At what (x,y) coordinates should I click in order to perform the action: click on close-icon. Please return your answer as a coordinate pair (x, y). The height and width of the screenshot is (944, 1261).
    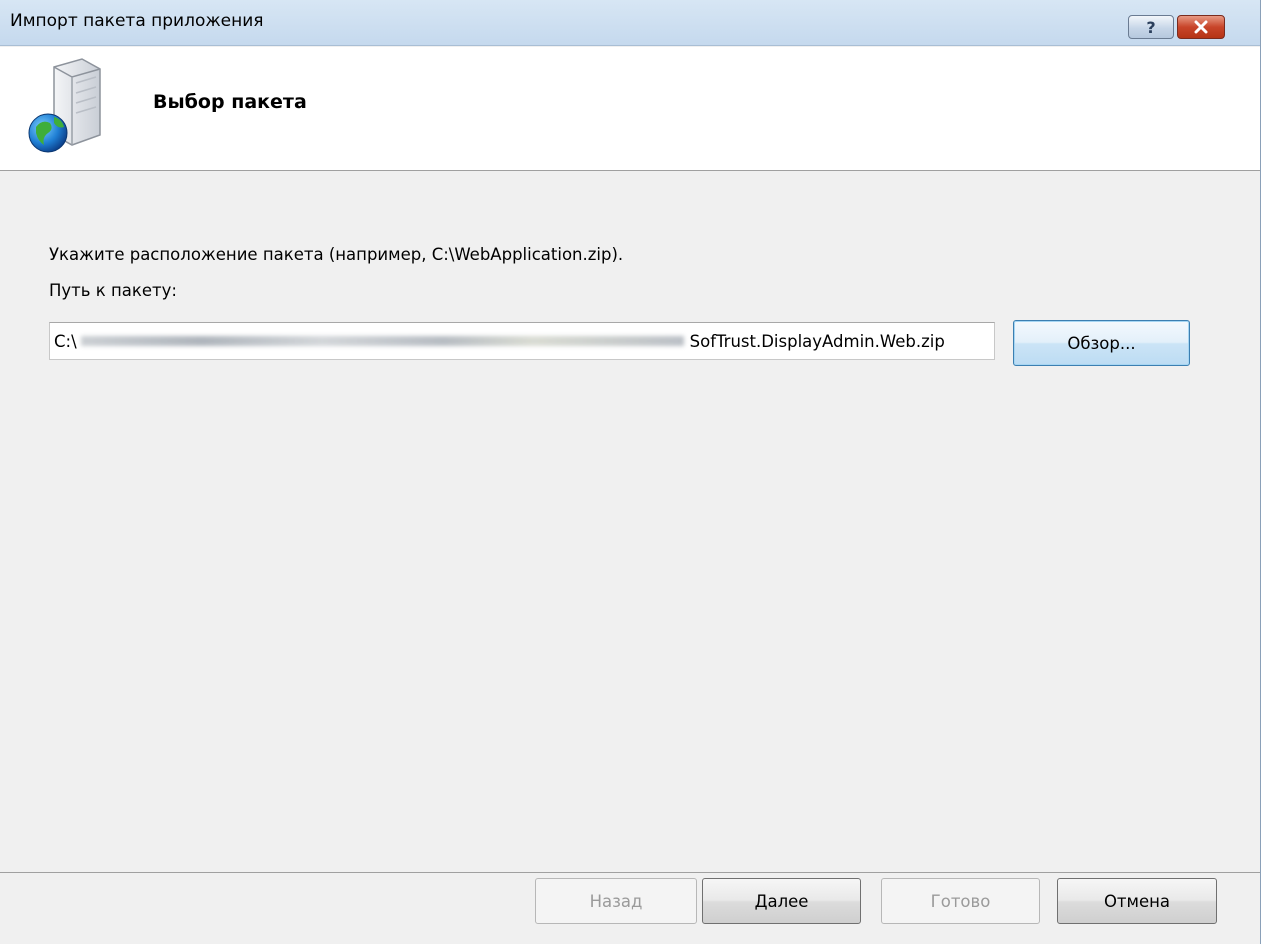
    Looking at the image, I should click on (1201, 27).